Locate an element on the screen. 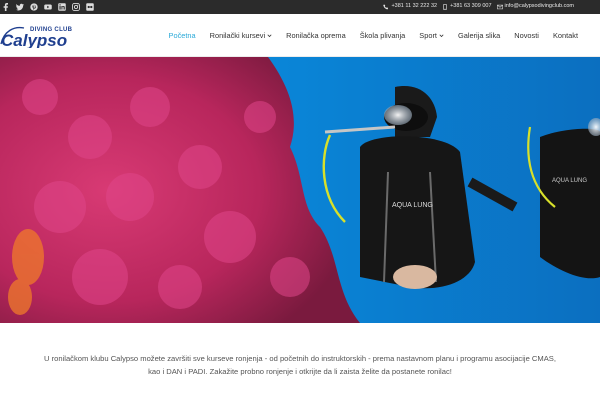  envelope-icon is located at coordinates (499, 6).